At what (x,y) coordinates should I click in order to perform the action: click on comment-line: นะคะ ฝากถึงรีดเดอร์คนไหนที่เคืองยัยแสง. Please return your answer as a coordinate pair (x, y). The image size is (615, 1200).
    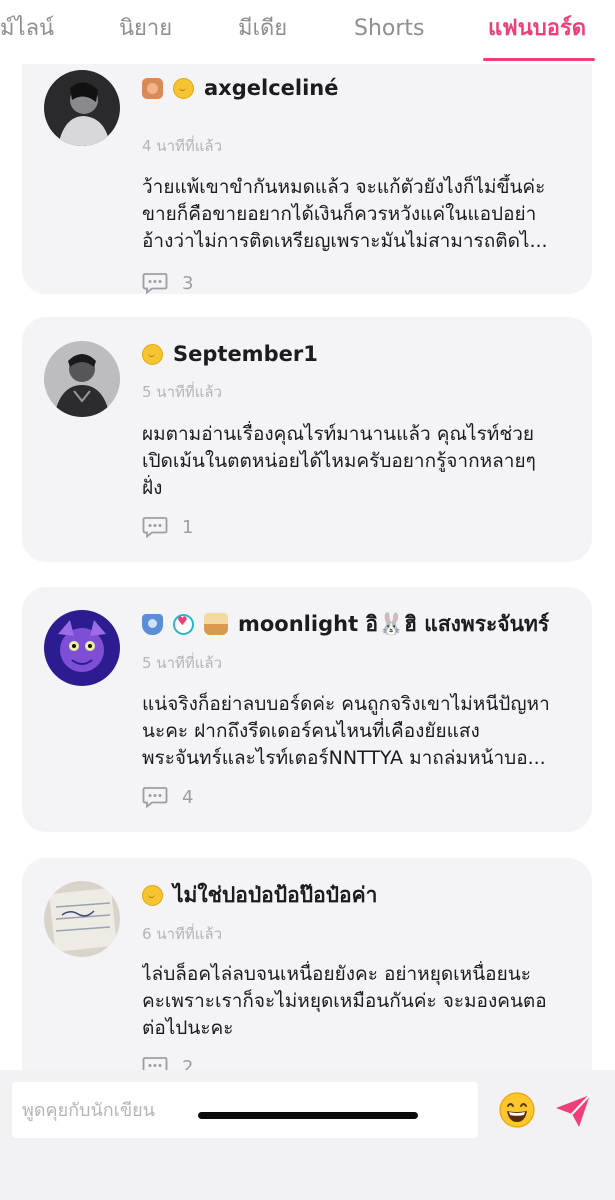
    Looking at the image, I should click on (311, 731).